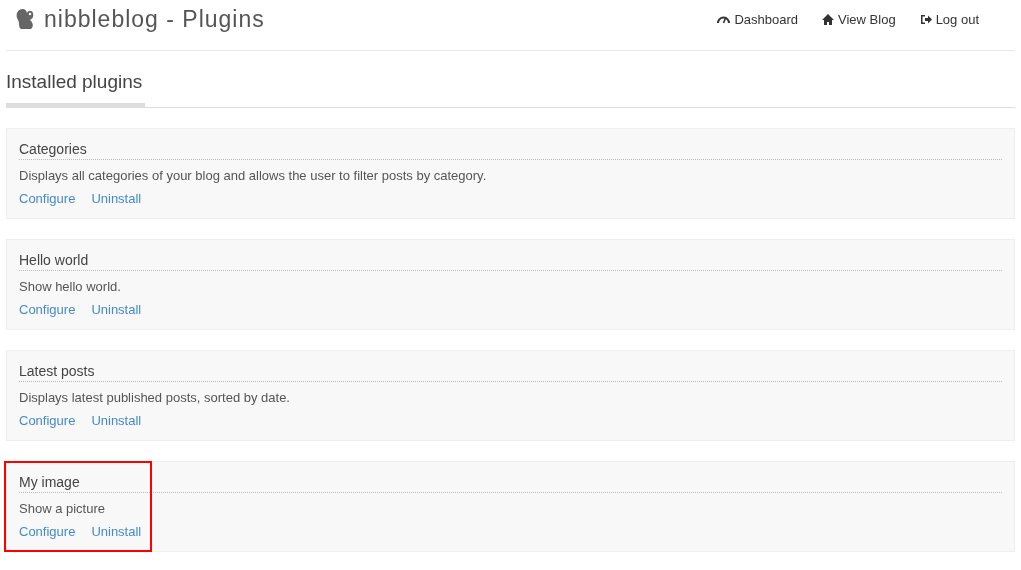 This screenshot has width=1021, height=570. I want to click on nav-link: Dashboard, so click(758, 19).